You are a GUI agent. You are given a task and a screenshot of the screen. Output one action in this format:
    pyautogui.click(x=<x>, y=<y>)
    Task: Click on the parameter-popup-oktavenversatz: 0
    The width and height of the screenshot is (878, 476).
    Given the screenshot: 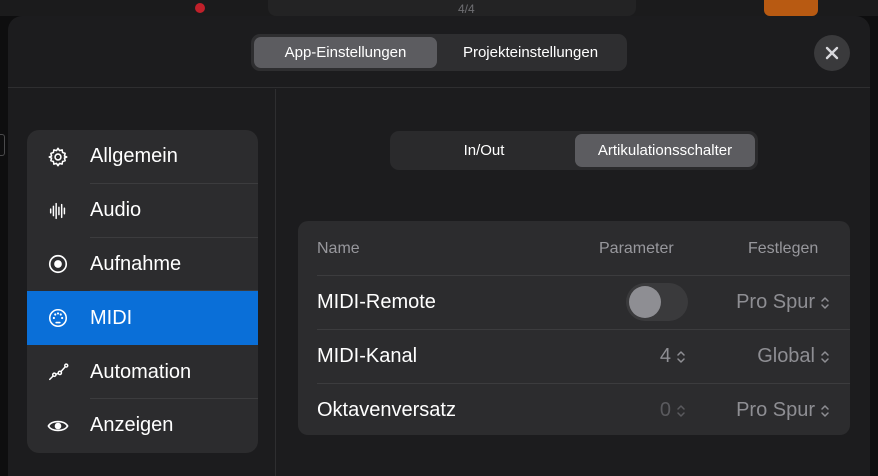 What is the action you would take?
    pyautogui.click(x=673, y=410)
    